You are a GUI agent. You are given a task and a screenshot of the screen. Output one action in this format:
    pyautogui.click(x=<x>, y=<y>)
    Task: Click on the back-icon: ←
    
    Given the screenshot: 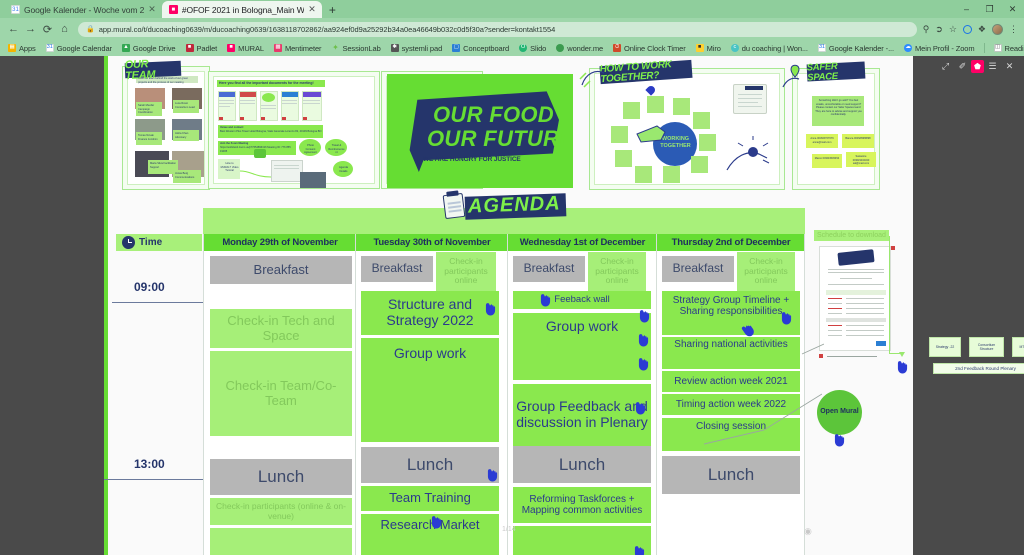 What is the action you would take?
    pyautogui.click(x=13, y=29)
    